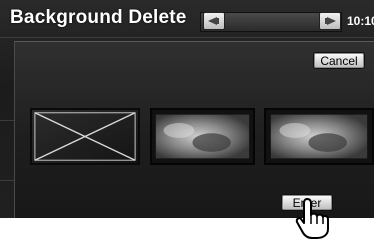 The width and height of the screenshot is (374, 240). I want to click on x-cross-icon, so click(85, 136).